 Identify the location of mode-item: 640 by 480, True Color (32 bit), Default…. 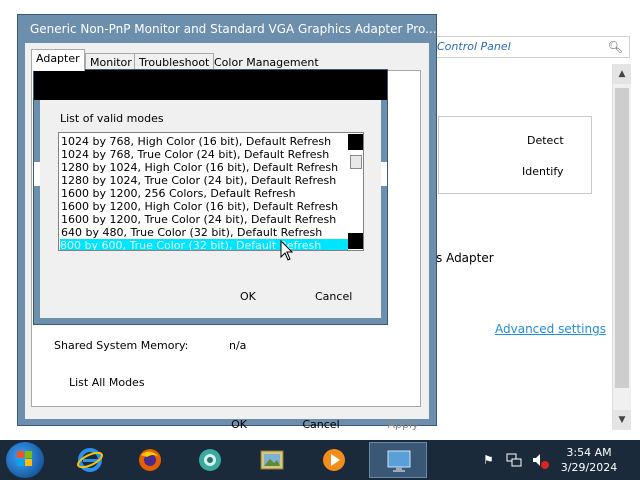
(191, 232).